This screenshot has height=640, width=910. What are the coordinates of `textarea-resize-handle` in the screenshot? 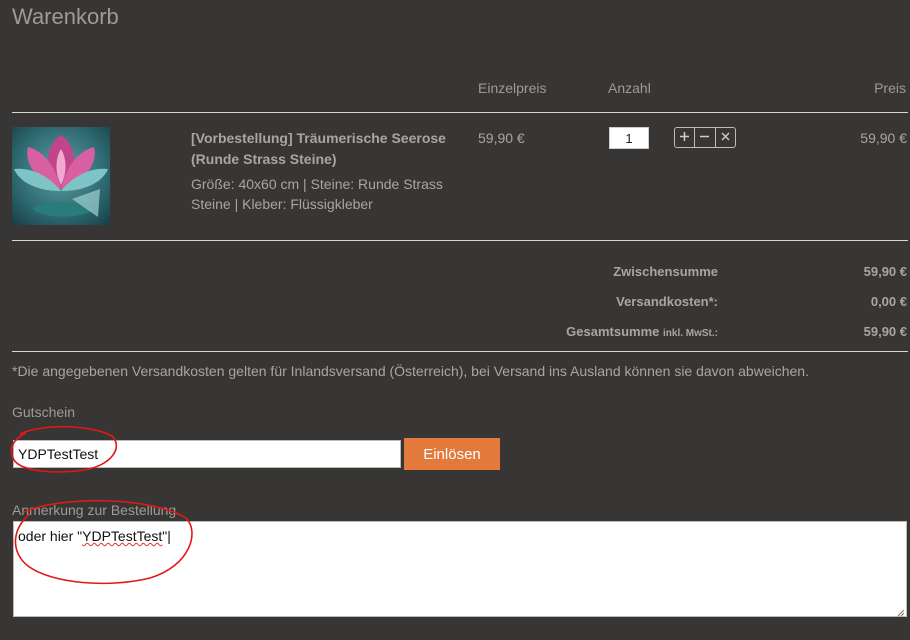 It's located at (900, 610).